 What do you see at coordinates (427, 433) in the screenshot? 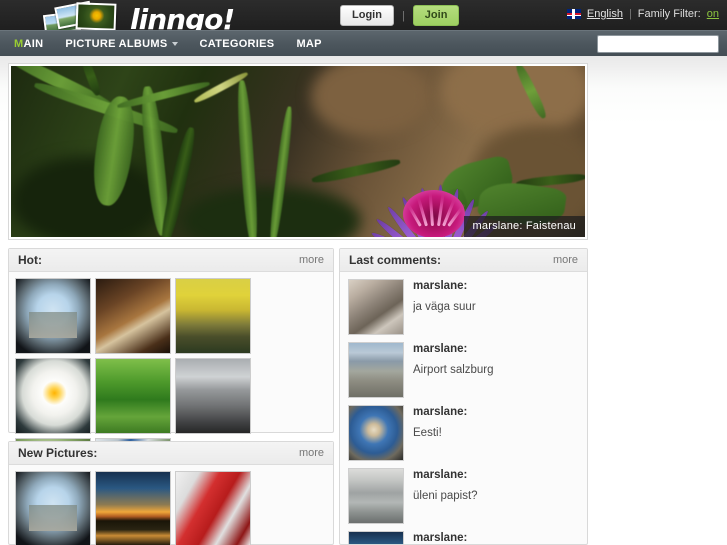
I see `comment-text: Eesti!` at bounding box center [427, 433].